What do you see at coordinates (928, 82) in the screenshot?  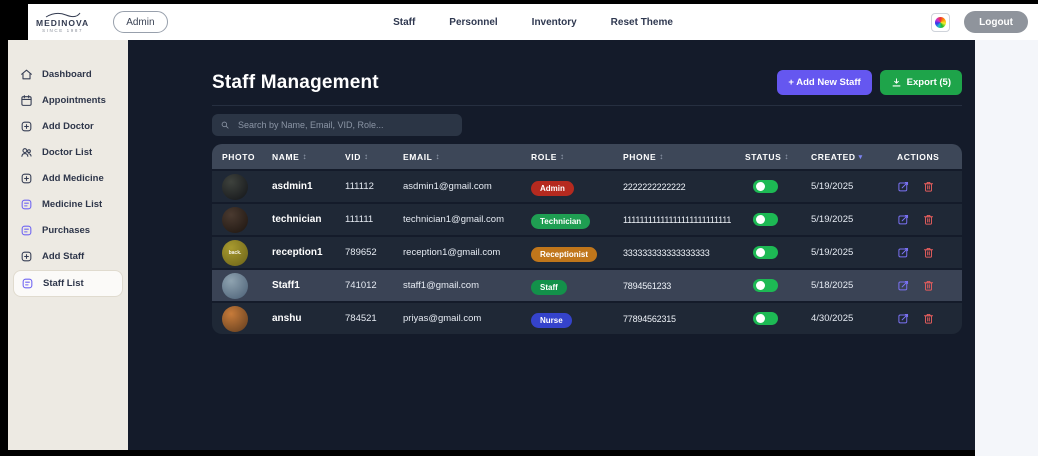 I see `export-label: Export (5)` at bounding box center [928, 82].